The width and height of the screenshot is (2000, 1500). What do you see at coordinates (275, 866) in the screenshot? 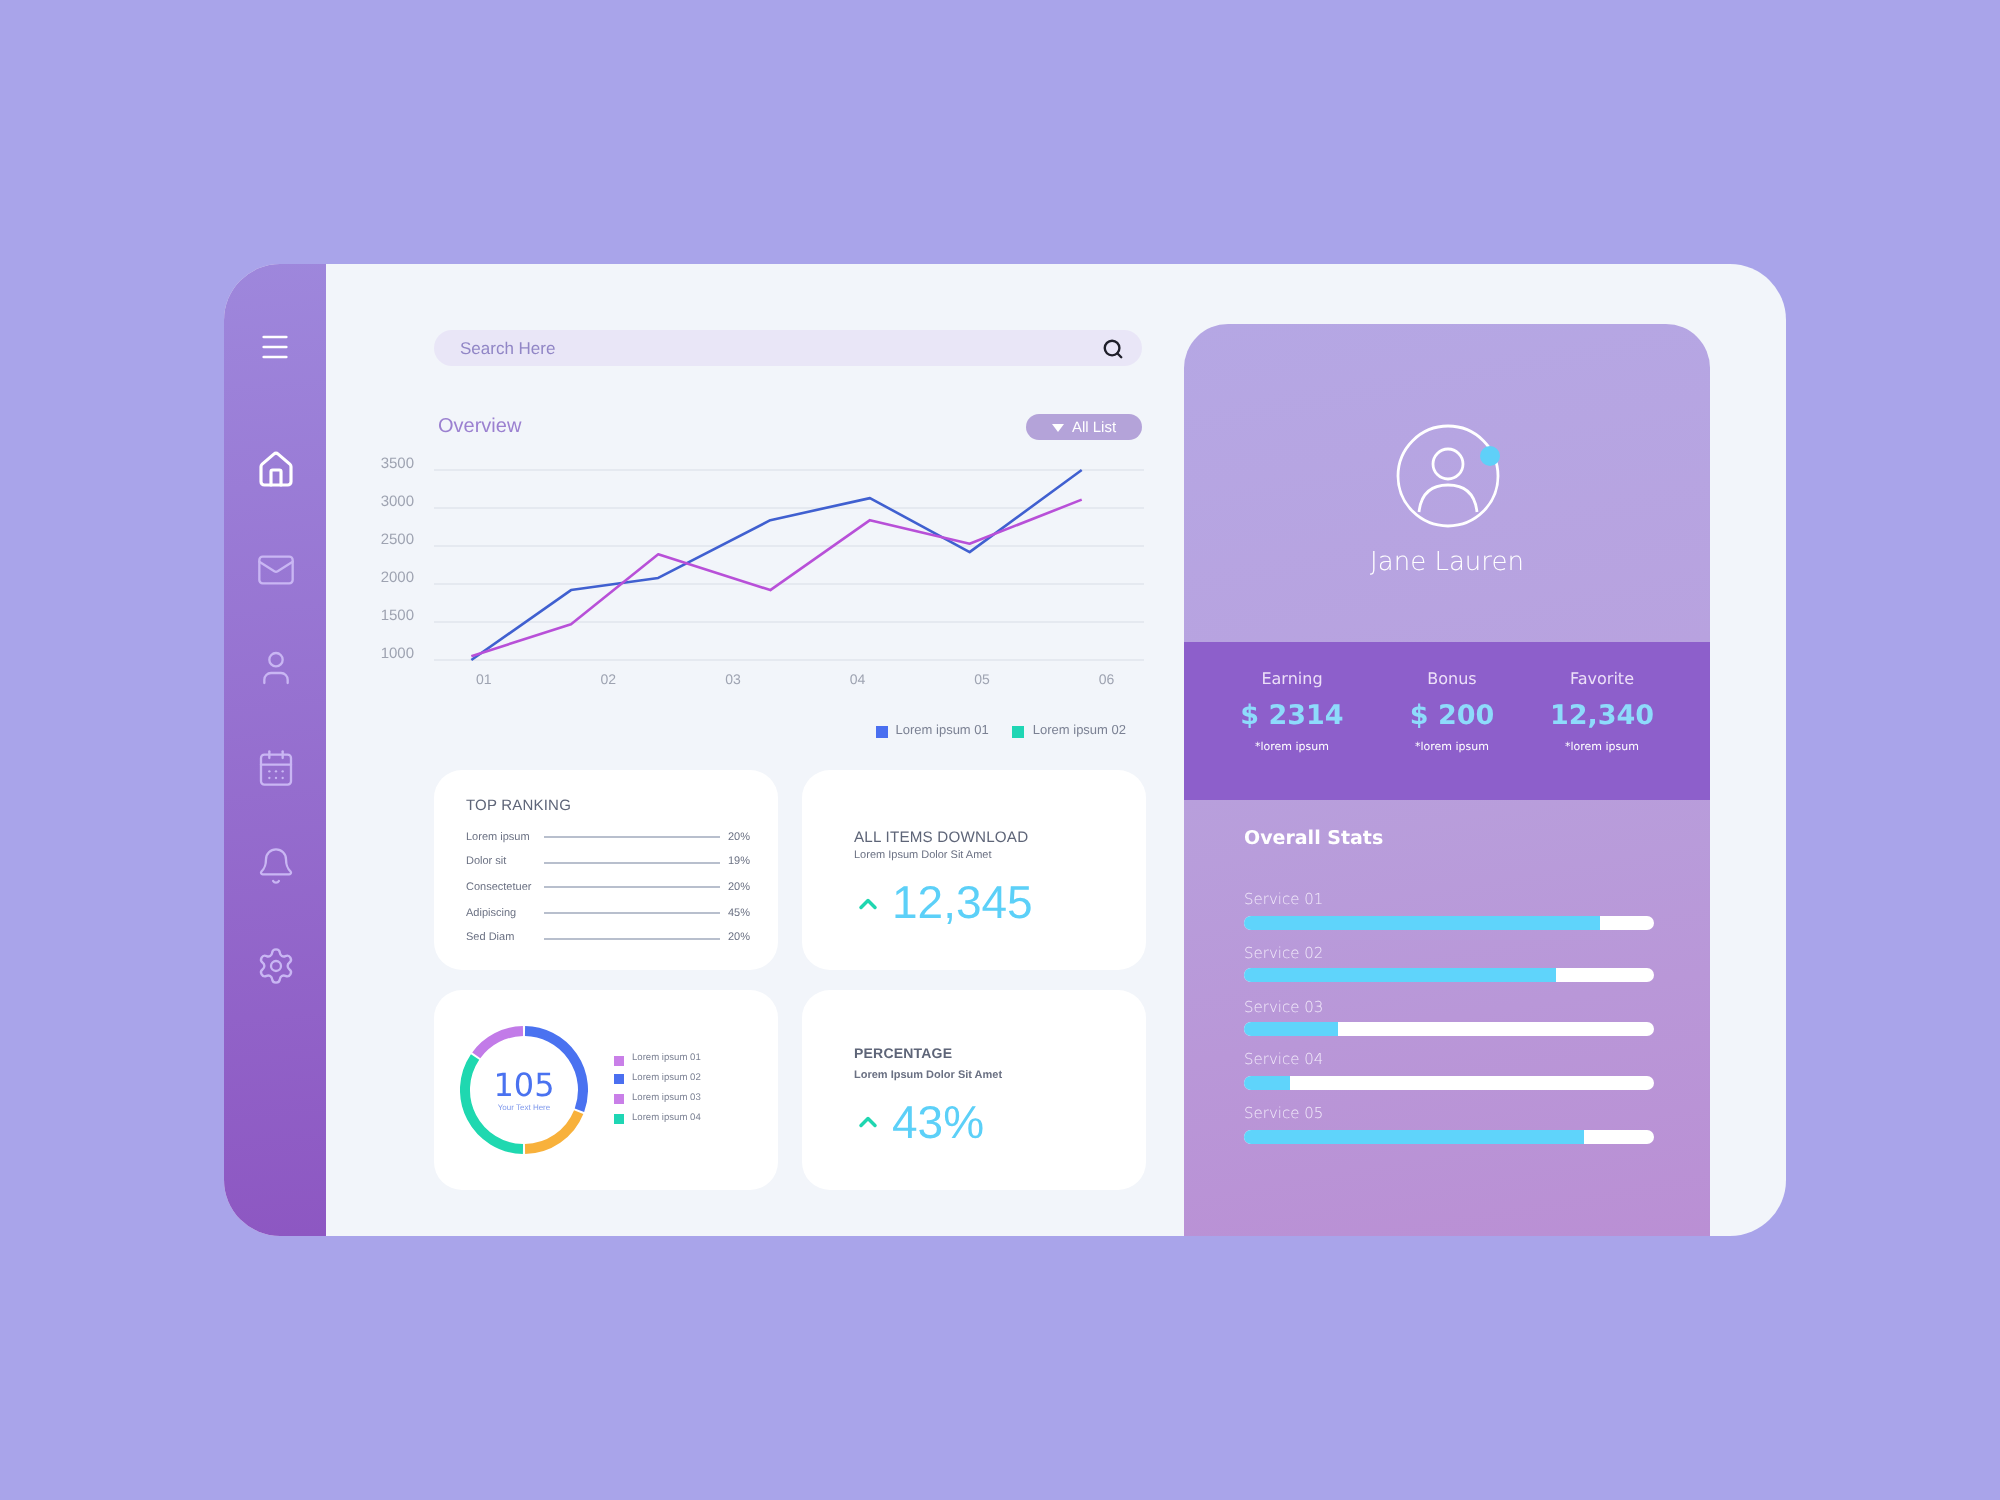
I see `bell-icon` at bounding box center [275, 866].